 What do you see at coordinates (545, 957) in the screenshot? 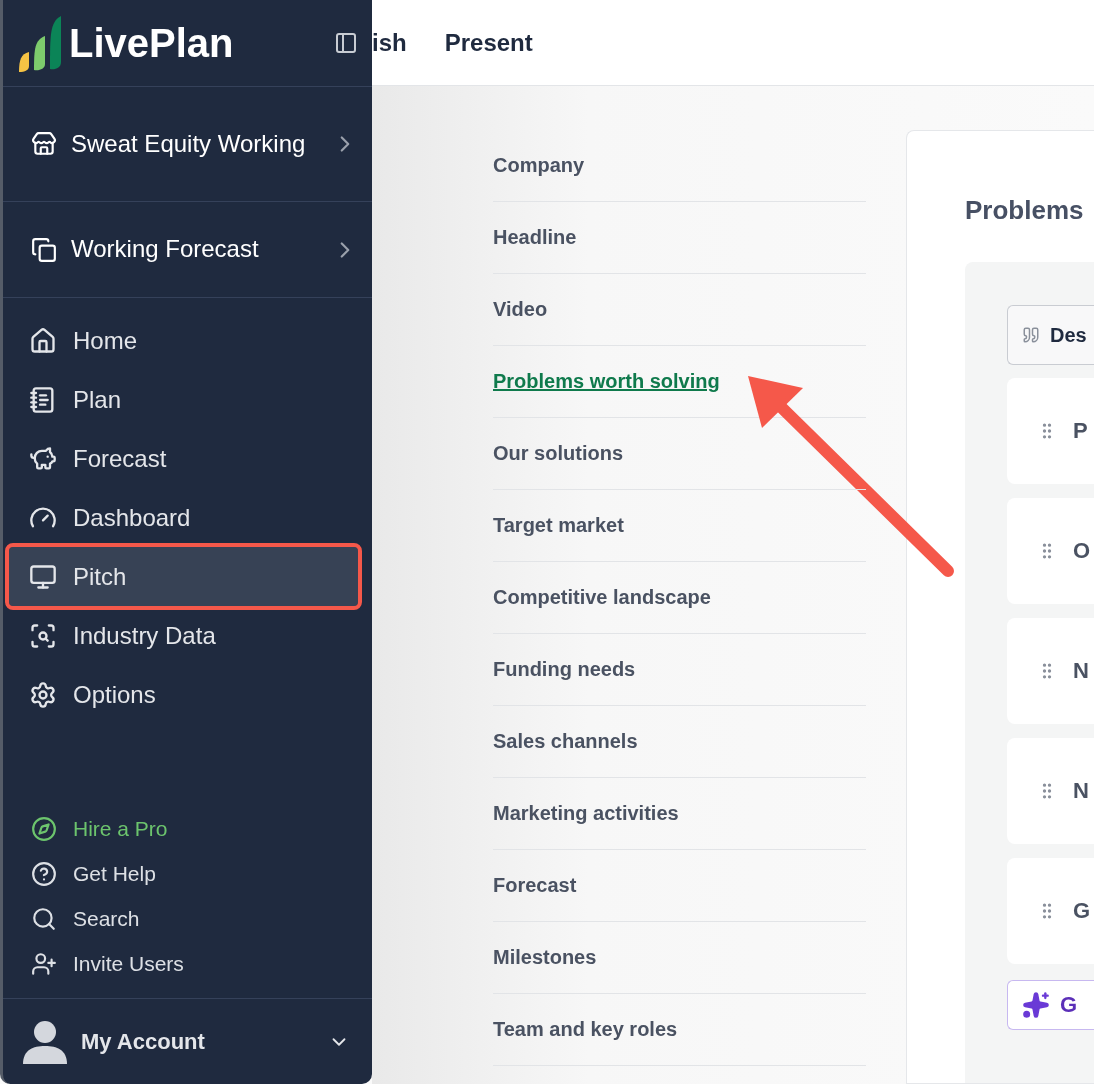
I see `section-link: Milestones` at bounding box center [545, 957].